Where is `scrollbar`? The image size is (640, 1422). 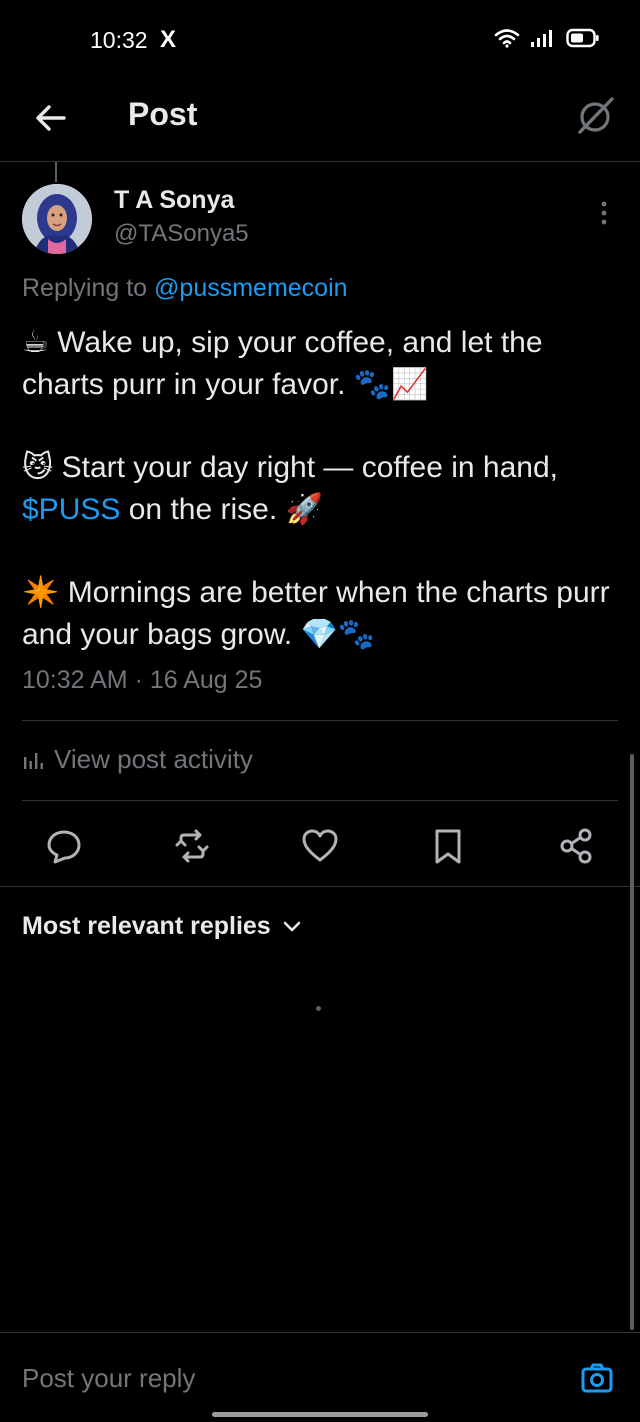 scrollbar is located at coordinates (632, 1042).